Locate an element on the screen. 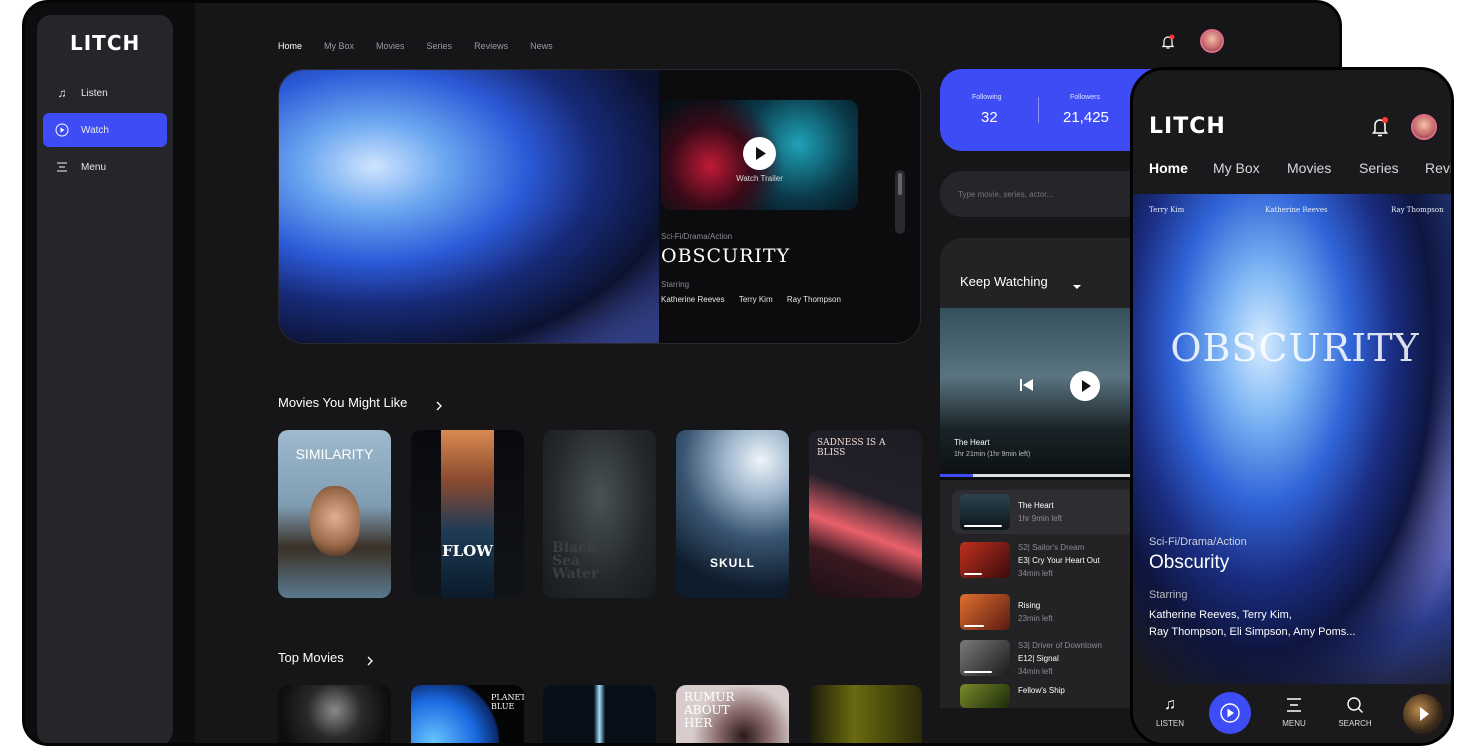  movie-poster: SIMILARITY is located at coordinates (334, 514).